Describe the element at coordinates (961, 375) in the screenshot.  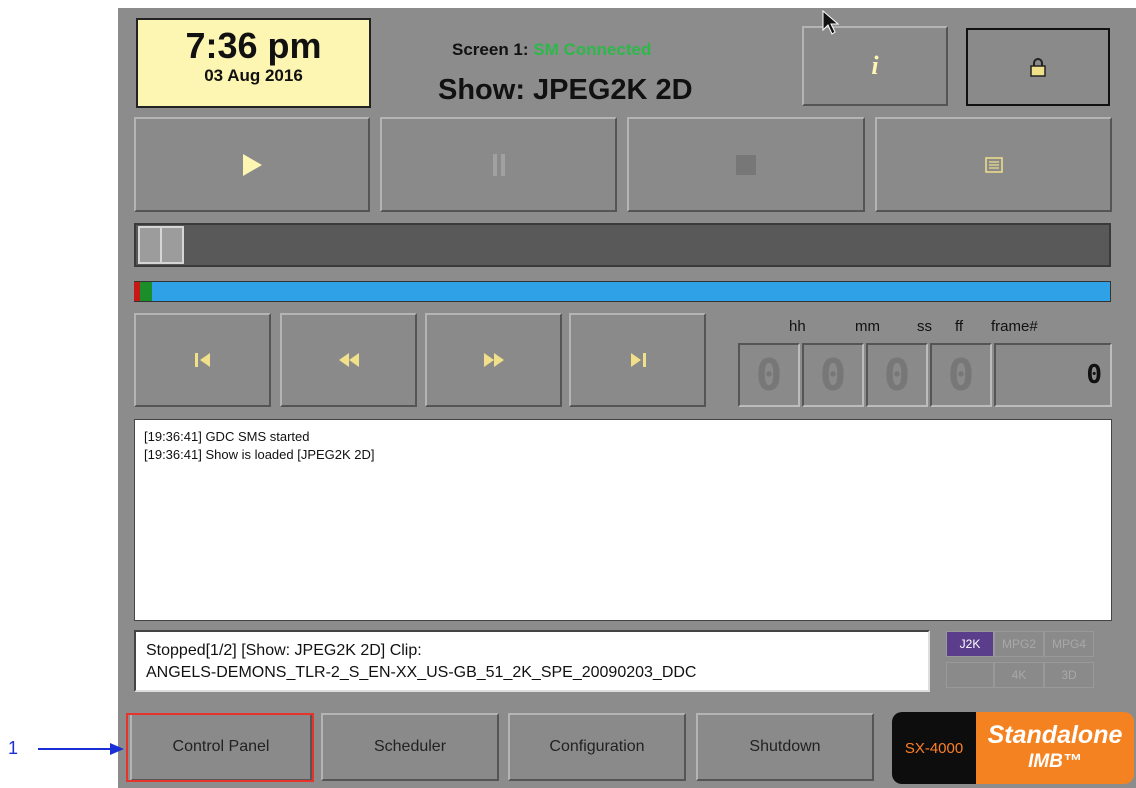
I see `timecode-frames: 0` at that location.